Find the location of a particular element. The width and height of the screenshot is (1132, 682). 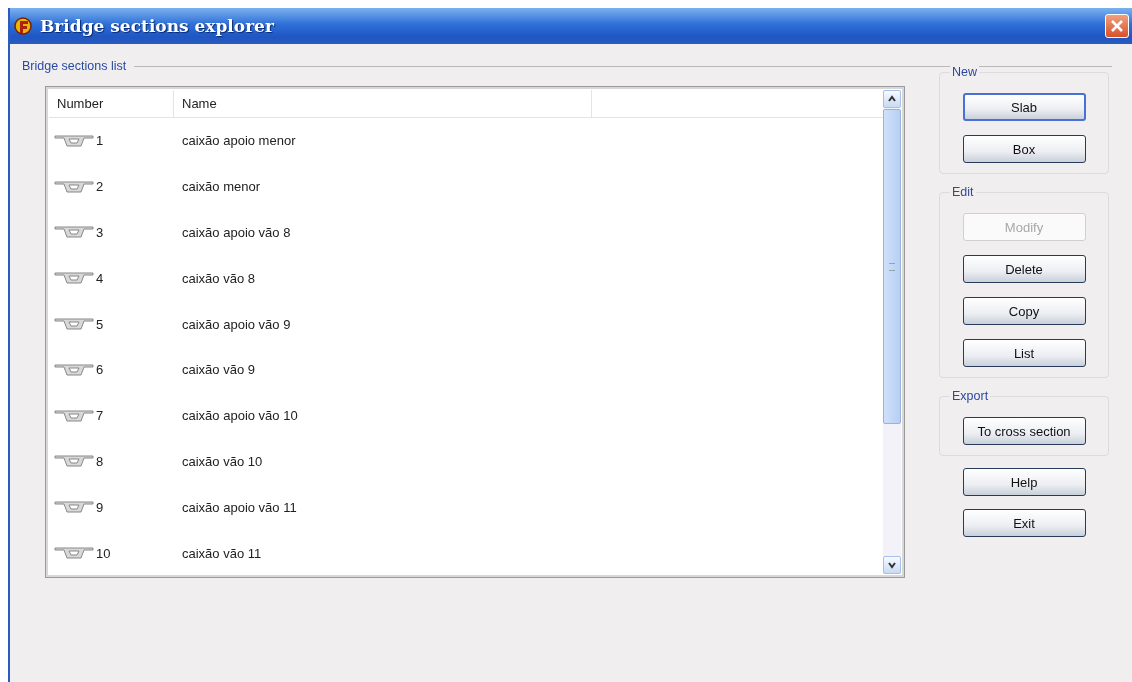

list-row: 3 caixão apoio vão 8 is located at coordinates (466, 232).